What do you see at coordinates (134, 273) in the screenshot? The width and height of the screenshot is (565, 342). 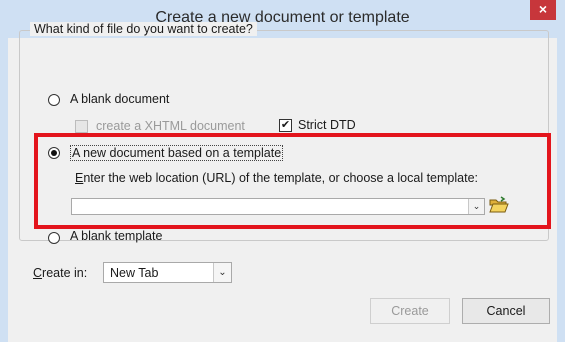 I see `create-in-value: New Tab` at bounding box center [134, 273].